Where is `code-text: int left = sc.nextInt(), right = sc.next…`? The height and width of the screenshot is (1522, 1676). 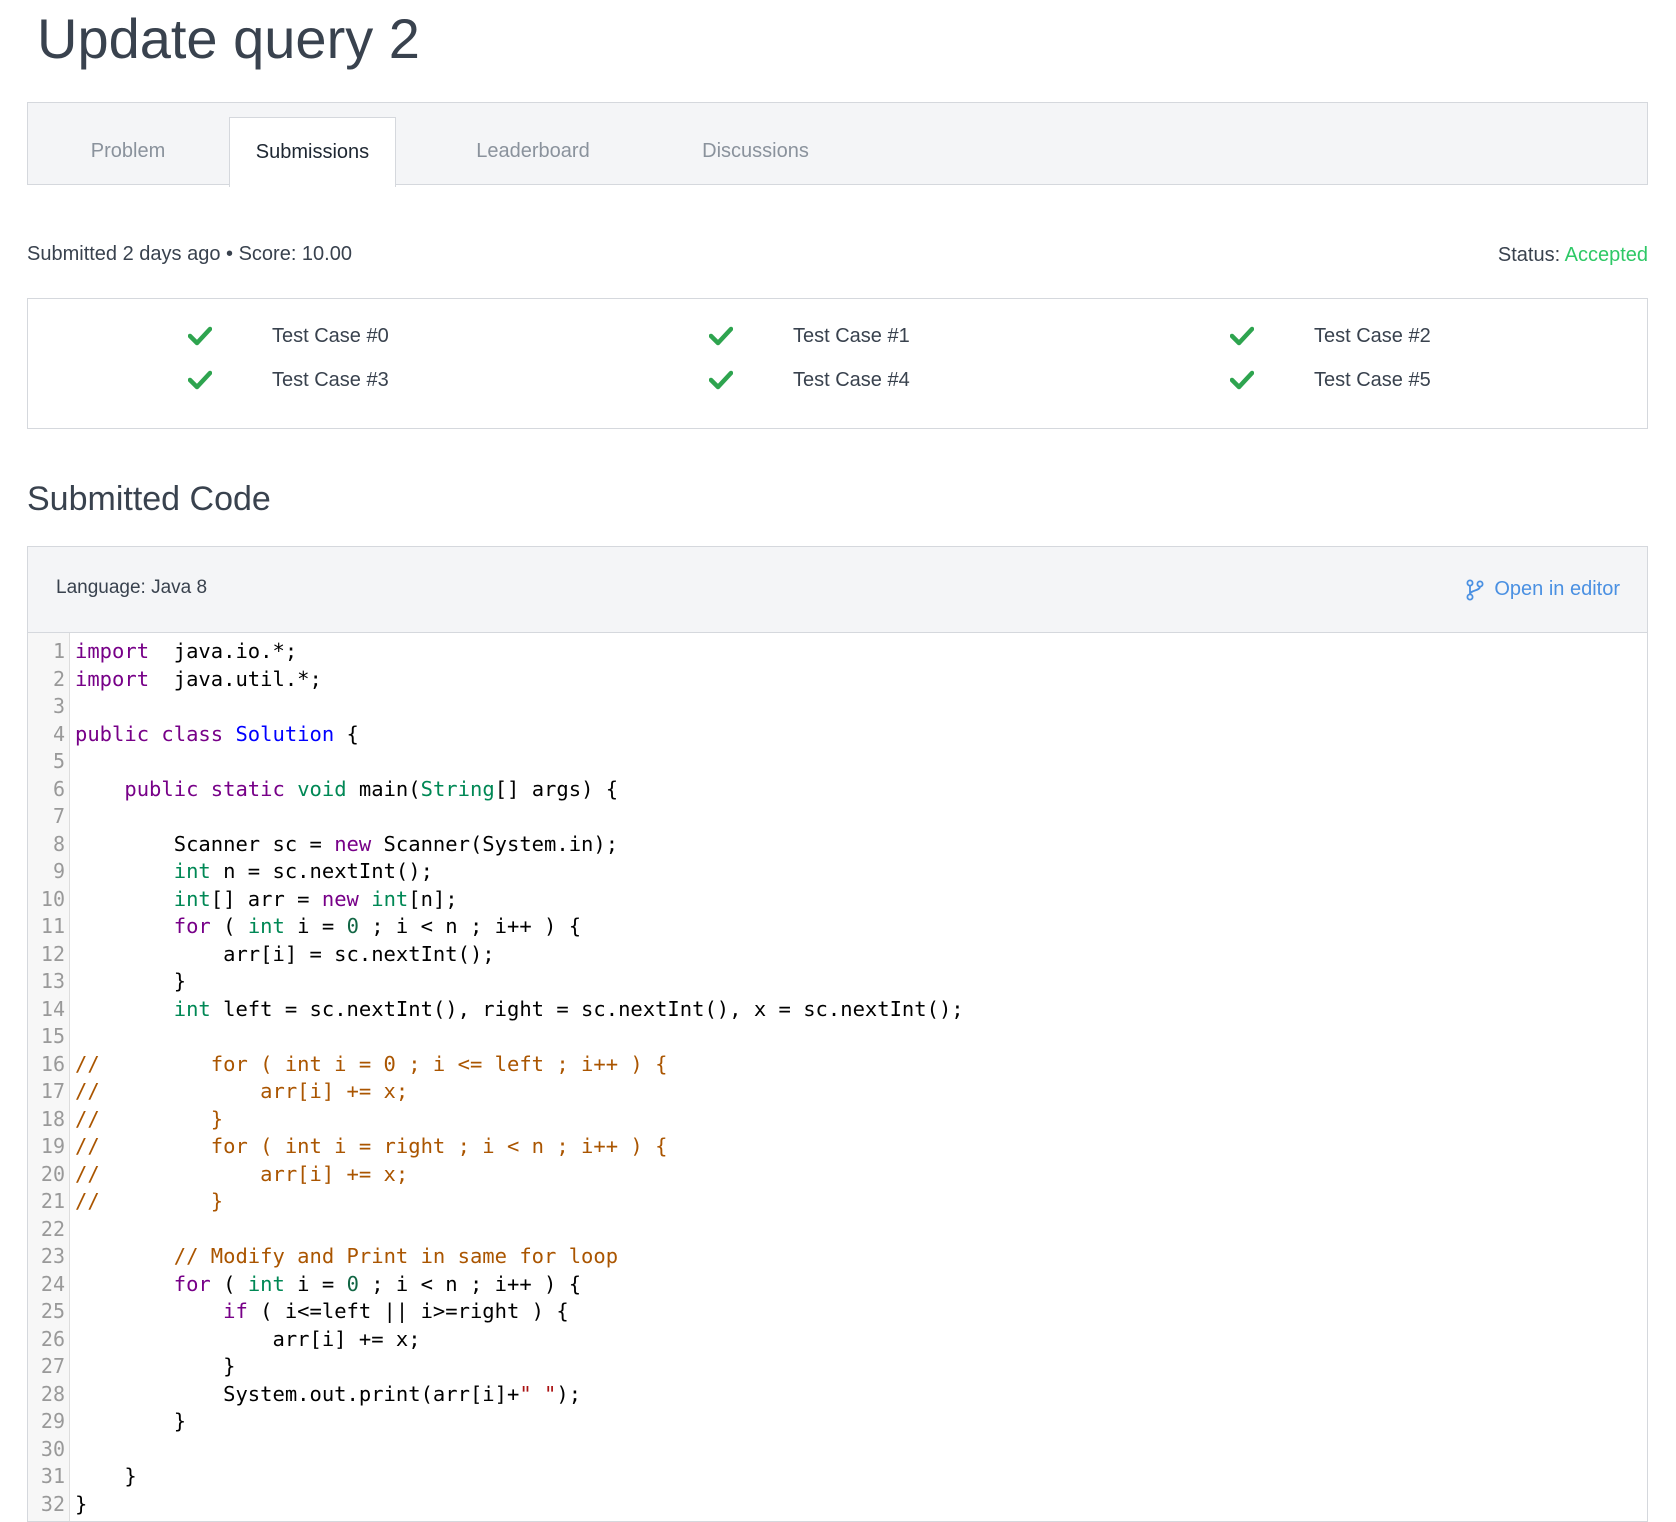 code-text: int left = sc.nextInt(), right = sc.next… is located at coordinates (568, 1008).